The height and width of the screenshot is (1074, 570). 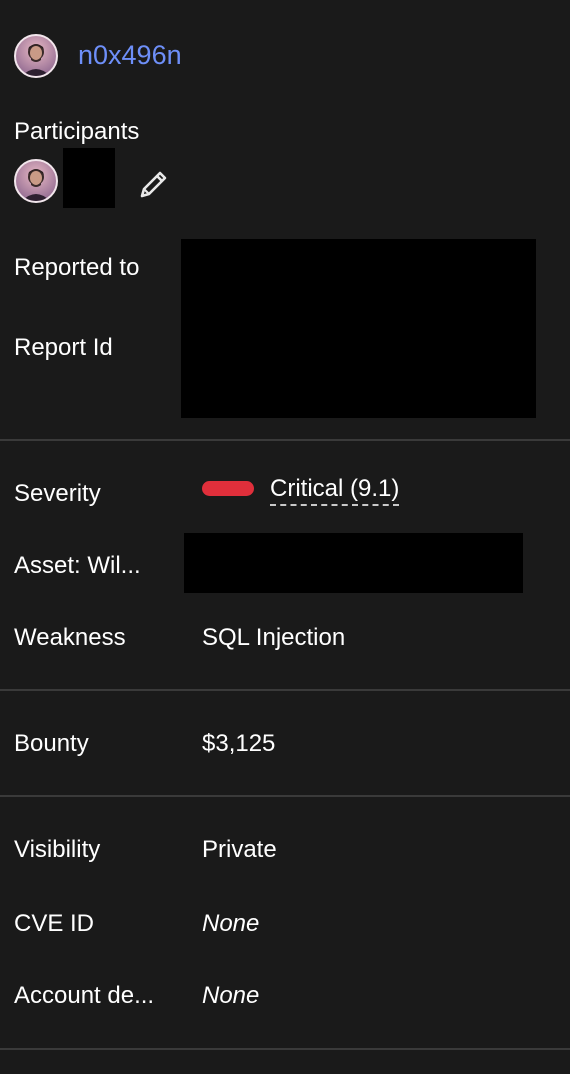 What do you see at coordinates (57, 493) in the screenshot?
I see `severity-label: Severity` at bounding box center [57, 493].